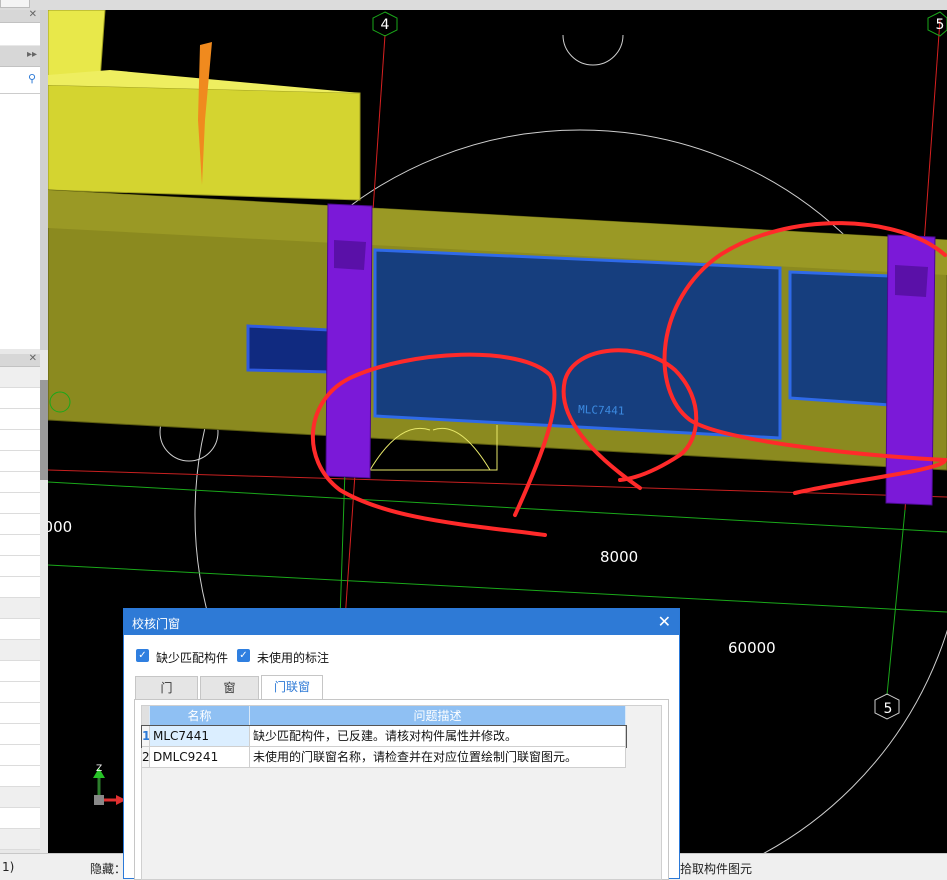 This screenshot has width=947, height=880. I want to click on status-pick-hint: 拾取构件图元, so click(716, 869).